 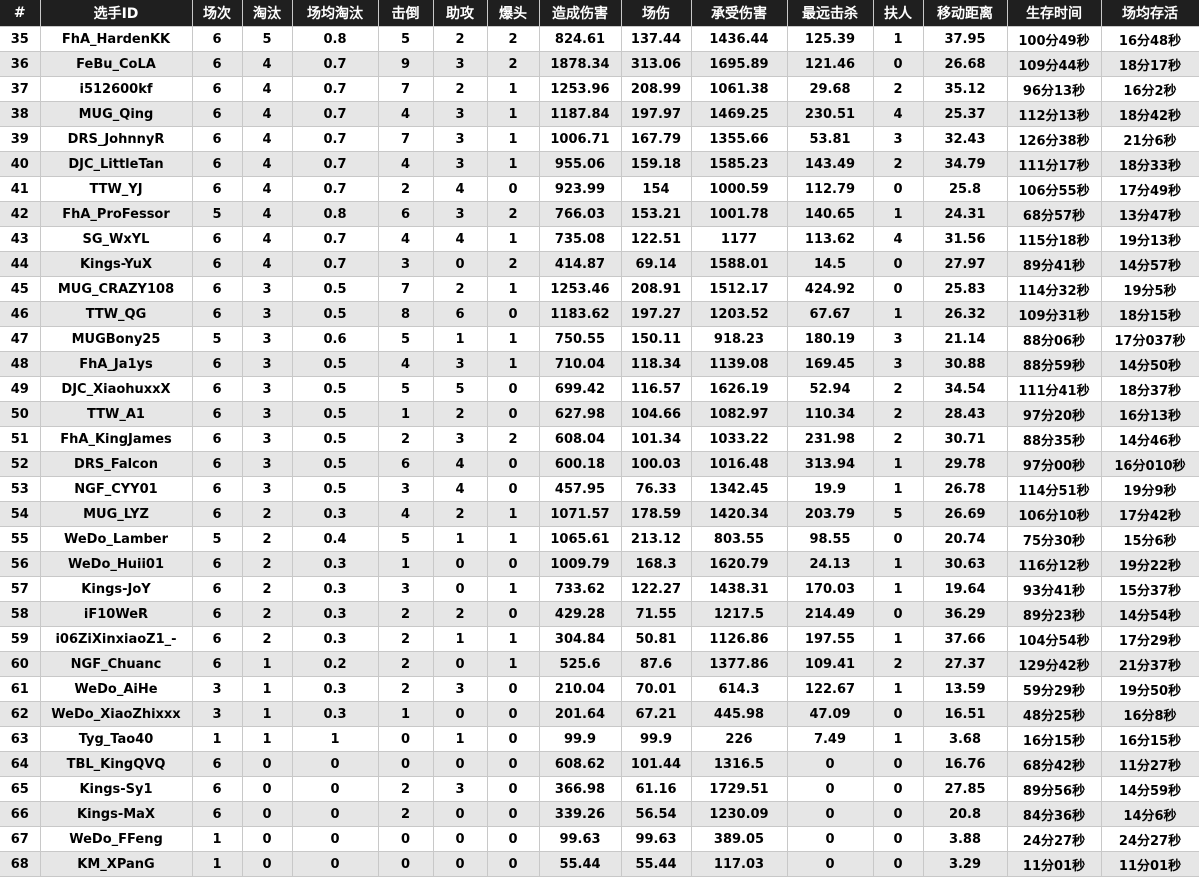 I want to click on cell-avg-eliminations: 0.6, so click(x=335, y=339).